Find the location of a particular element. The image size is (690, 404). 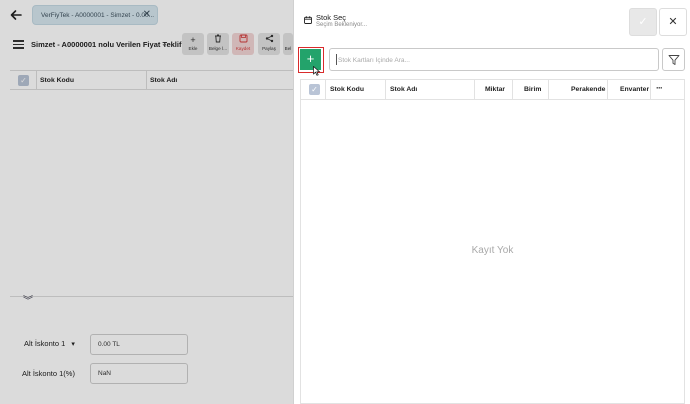

column-header-stock-name: Stok Adı is located at coordinates (403, 89).